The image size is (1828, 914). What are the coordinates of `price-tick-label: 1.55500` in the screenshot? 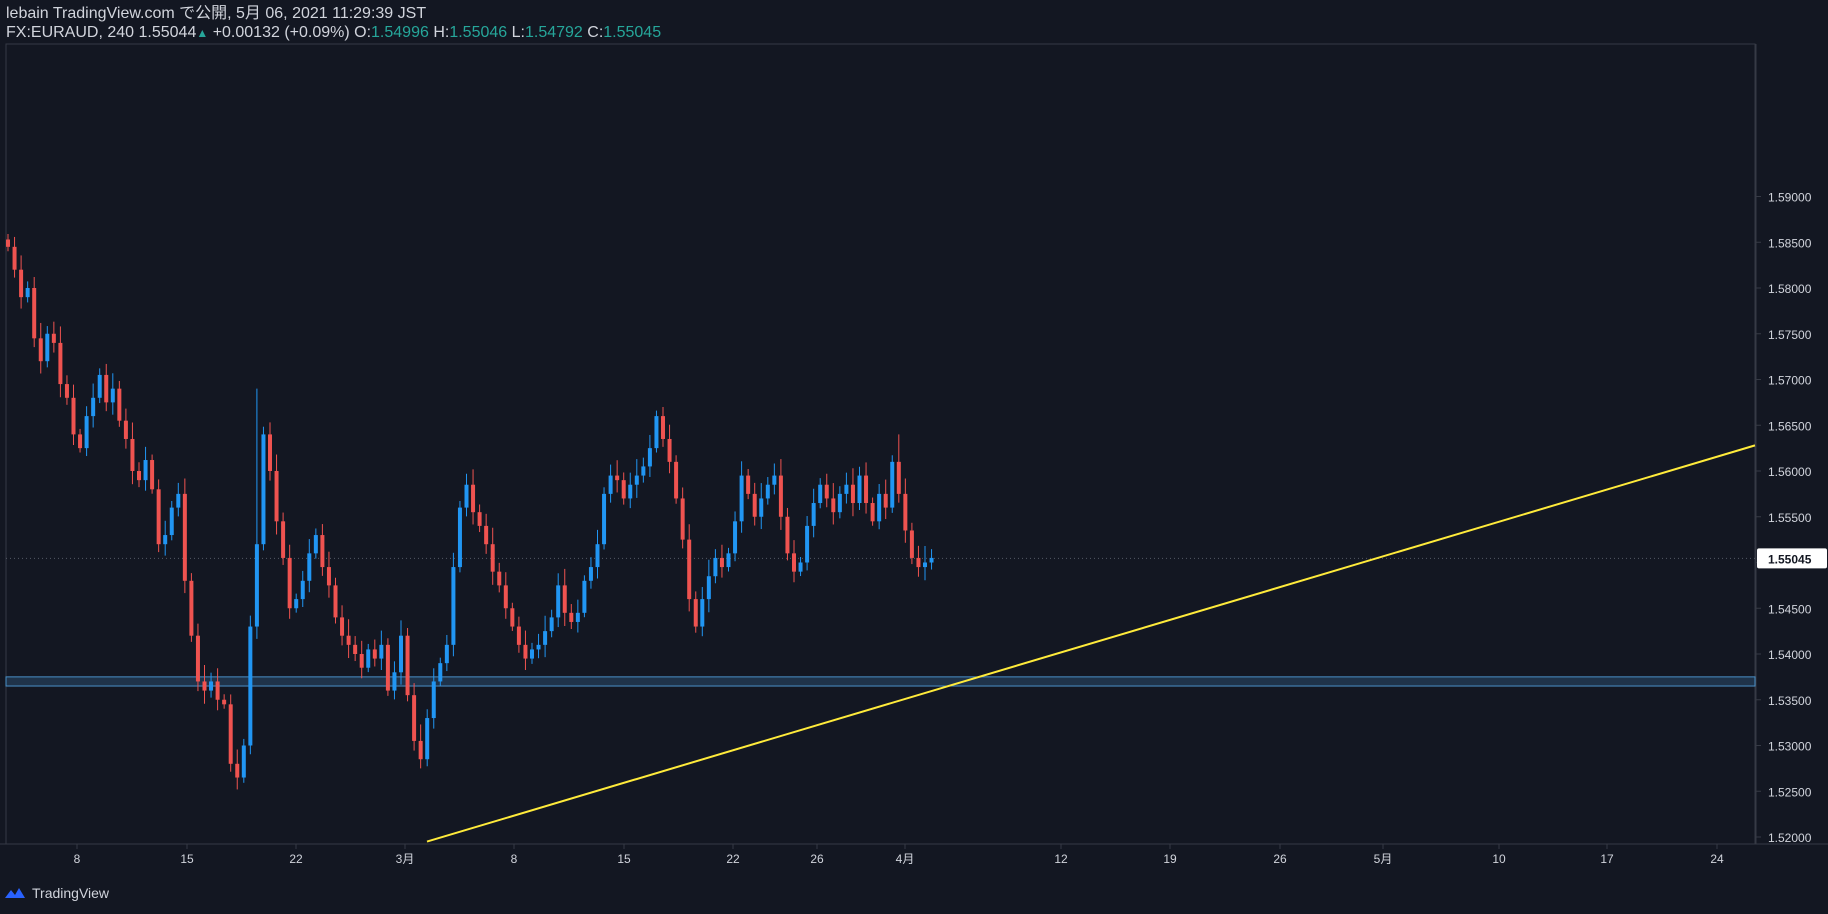 It's located at (1790, 518).